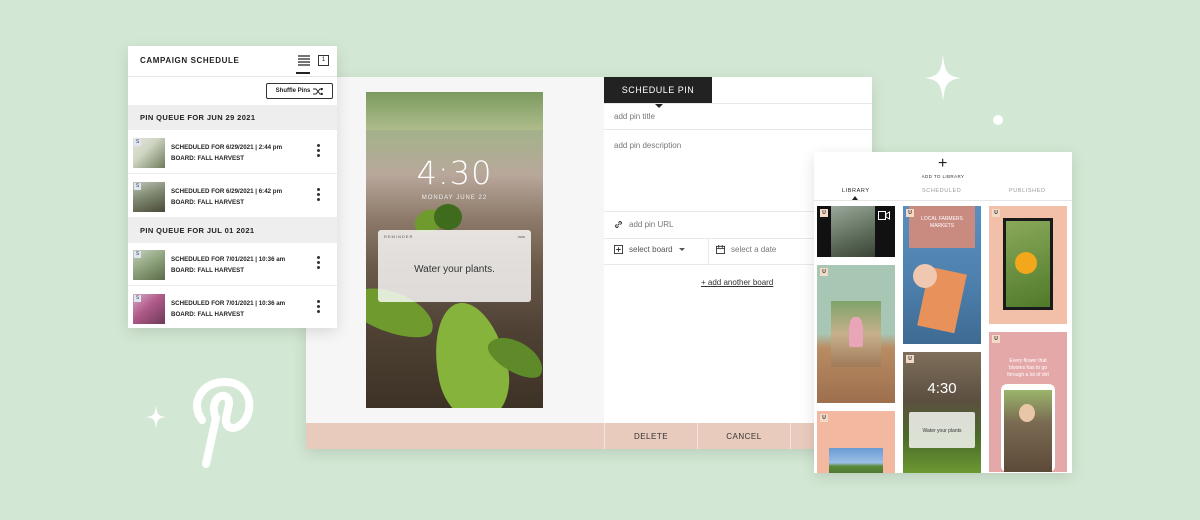 This screenshot has width=1200, height=520. What do you see at coordinates (998, 120) in the screenshot?
I see `decor-dot` at bounding box center [998, 120].